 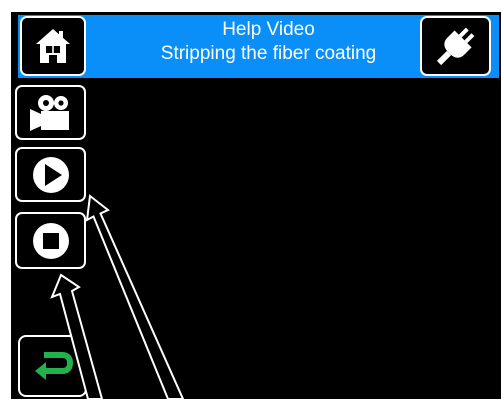 I want to click on title-line-1: Help Video, so click(x=268, y=29).